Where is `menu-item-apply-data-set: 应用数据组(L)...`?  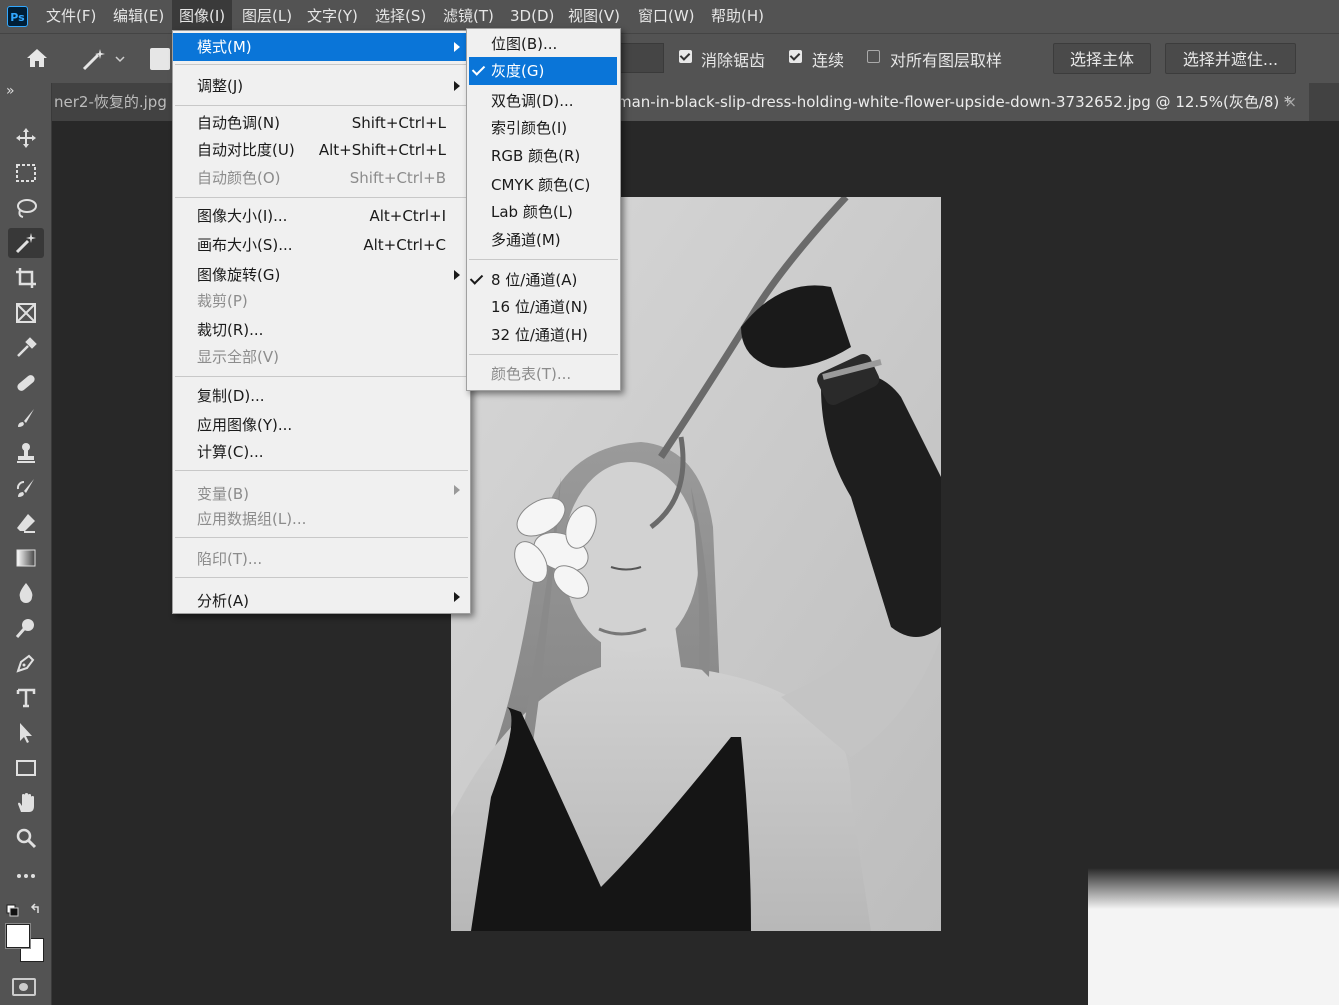
menu-item-apply-data-set: 应用数据组(L)... is located at coordinates (252, 519).